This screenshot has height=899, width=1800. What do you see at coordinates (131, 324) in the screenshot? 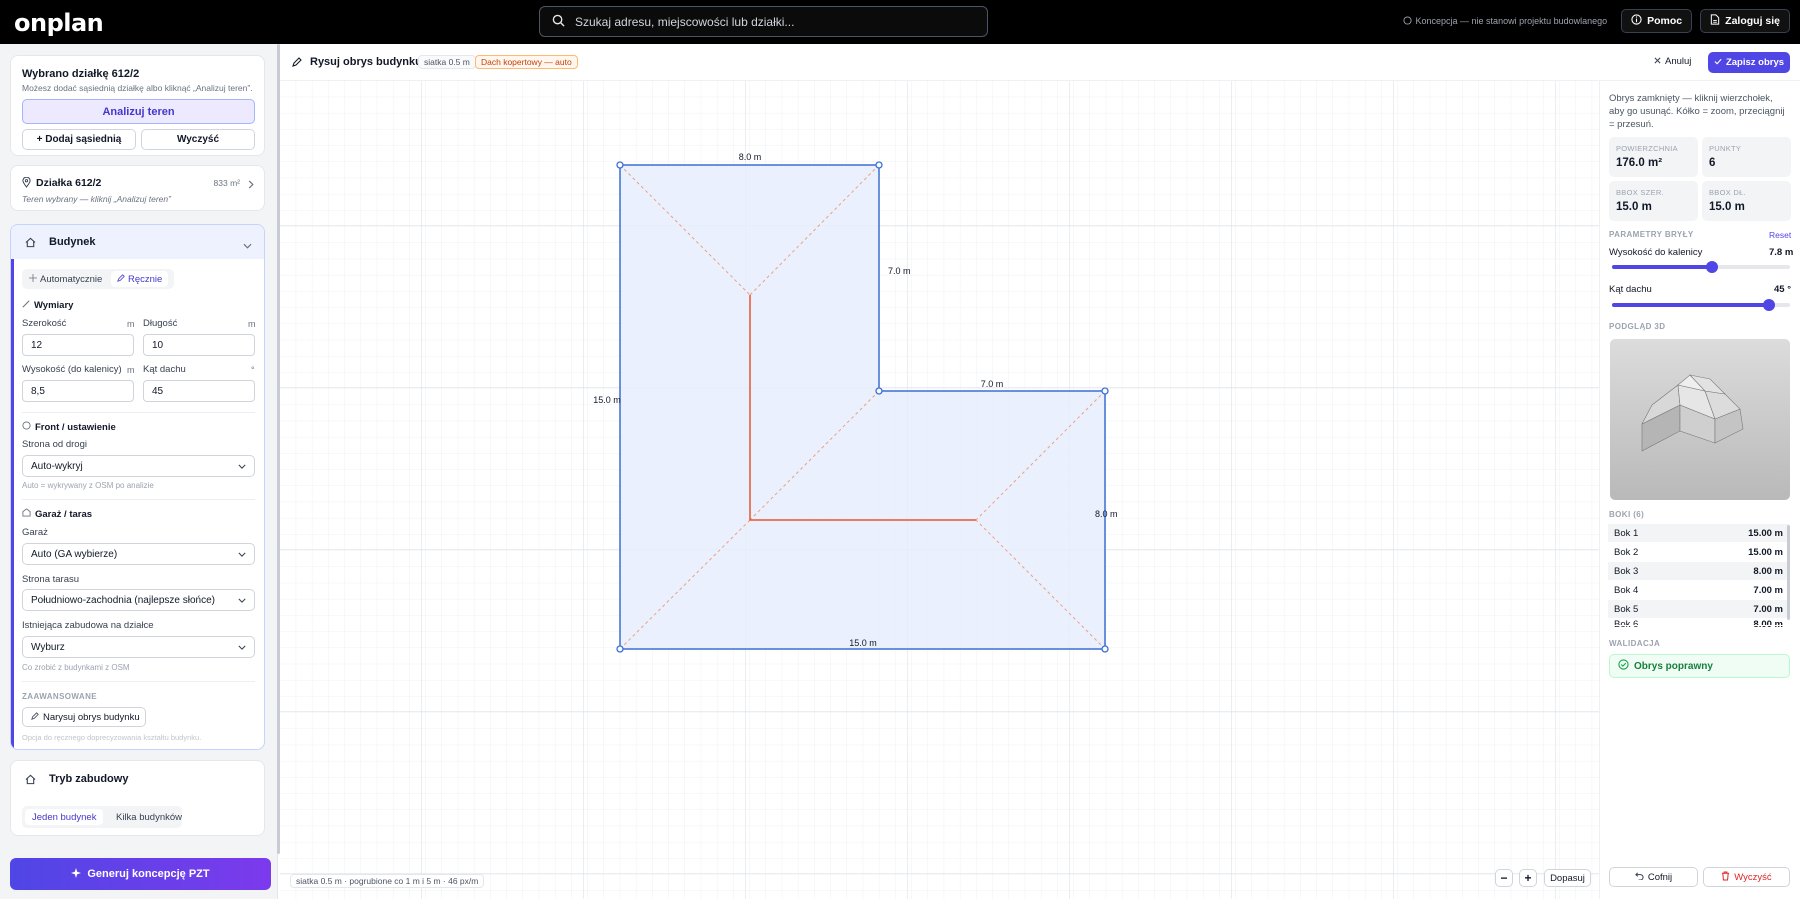
I see `width-unit: m` at bounding box center [131, 324].